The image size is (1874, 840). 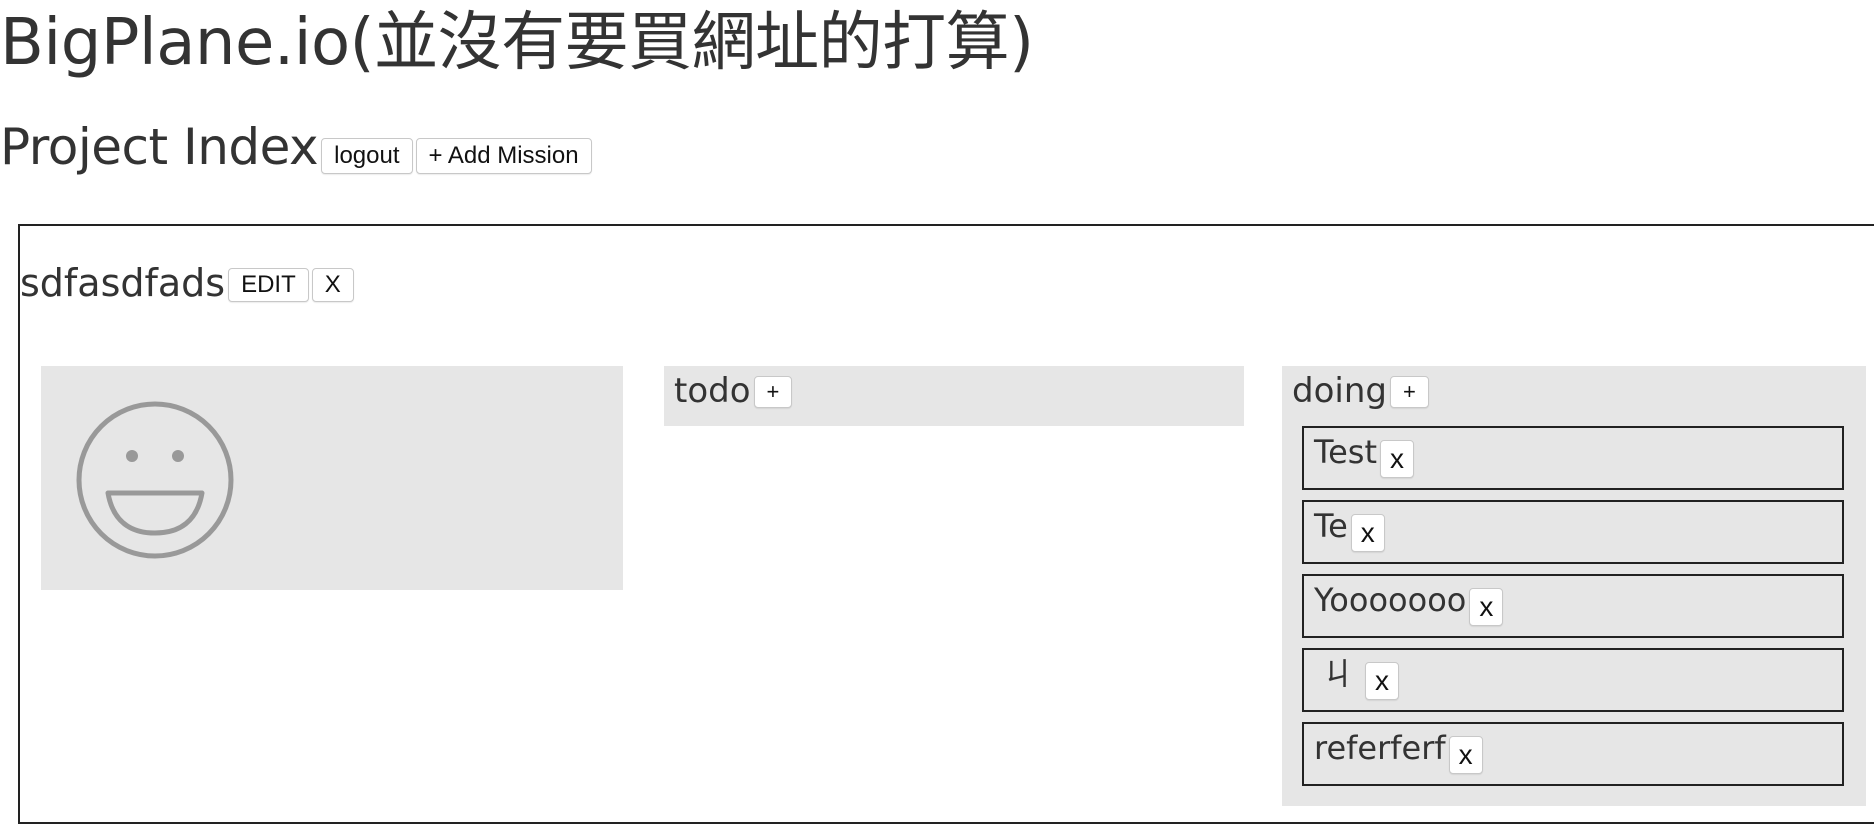 I want to click on task-card: Te x, so click(x=1573, y=532).